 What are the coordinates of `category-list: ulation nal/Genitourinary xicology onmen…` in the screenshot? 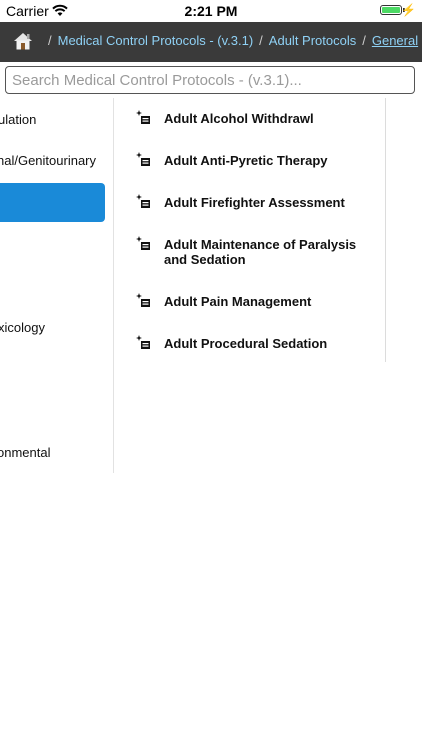 It's located at (57, 285).